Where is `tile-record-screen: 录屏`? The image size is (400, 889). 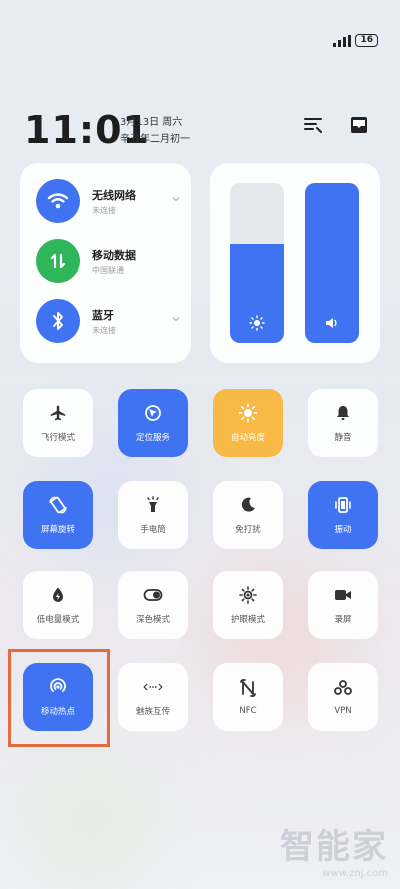
tile-record-screen: 录屏 is located at coordinates (343, 605).